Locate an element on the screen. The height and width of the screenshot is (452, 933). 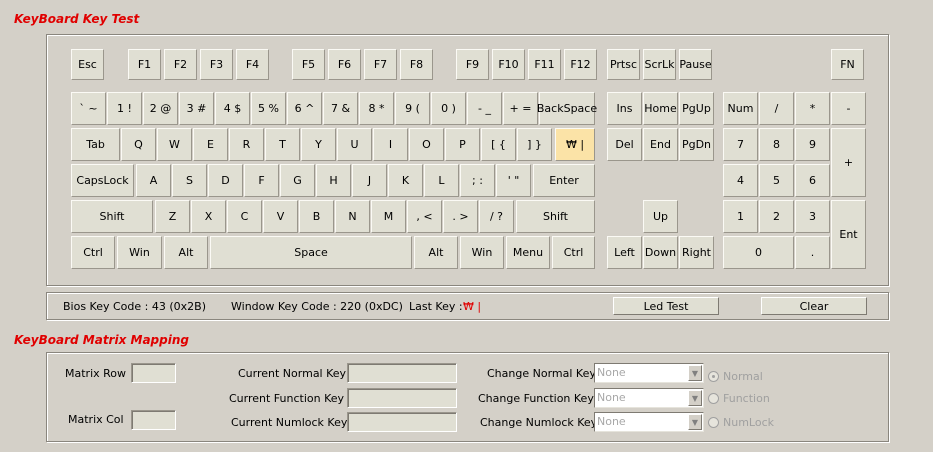
key-q: Q is located at coordinates (138, 144).